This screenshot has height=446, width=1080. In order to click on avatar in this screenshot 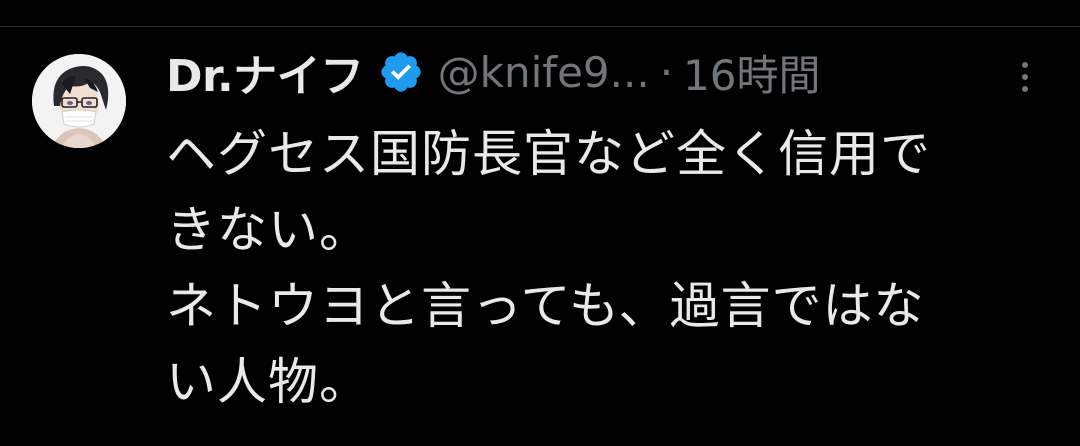, I will do `click(79, 101)`.